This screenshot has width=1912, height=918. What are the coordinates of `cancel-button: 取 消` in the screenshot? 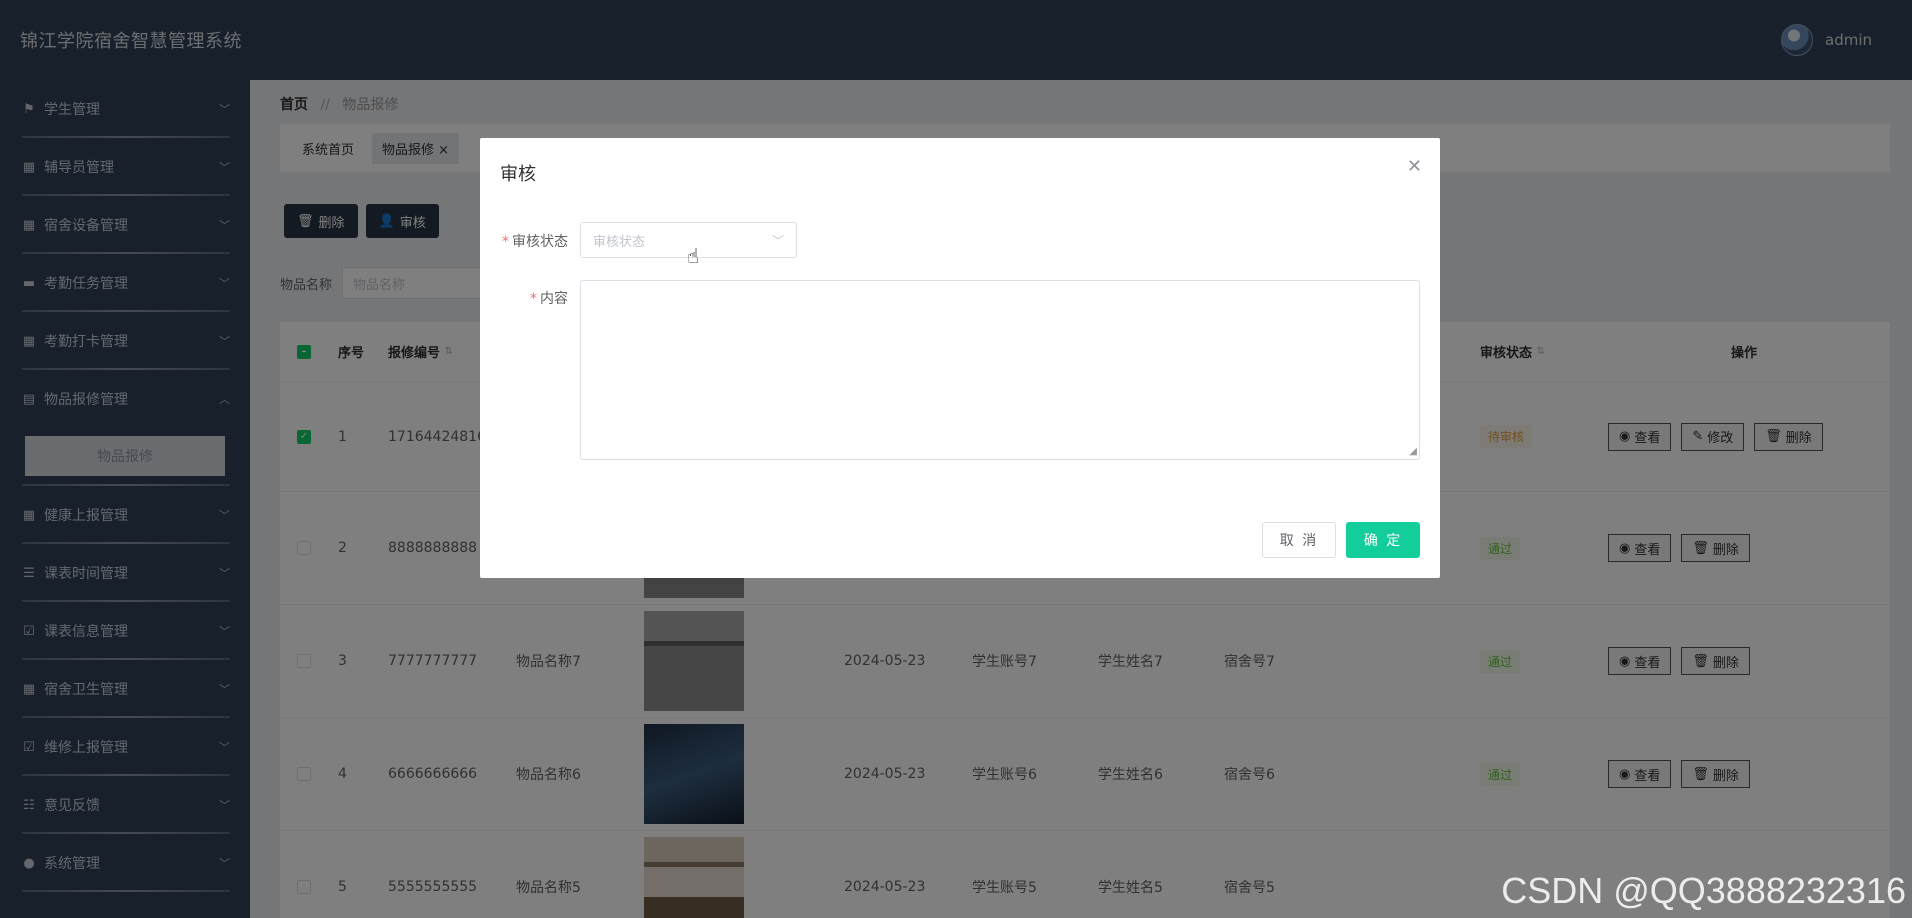 It's located at (1299, 540).